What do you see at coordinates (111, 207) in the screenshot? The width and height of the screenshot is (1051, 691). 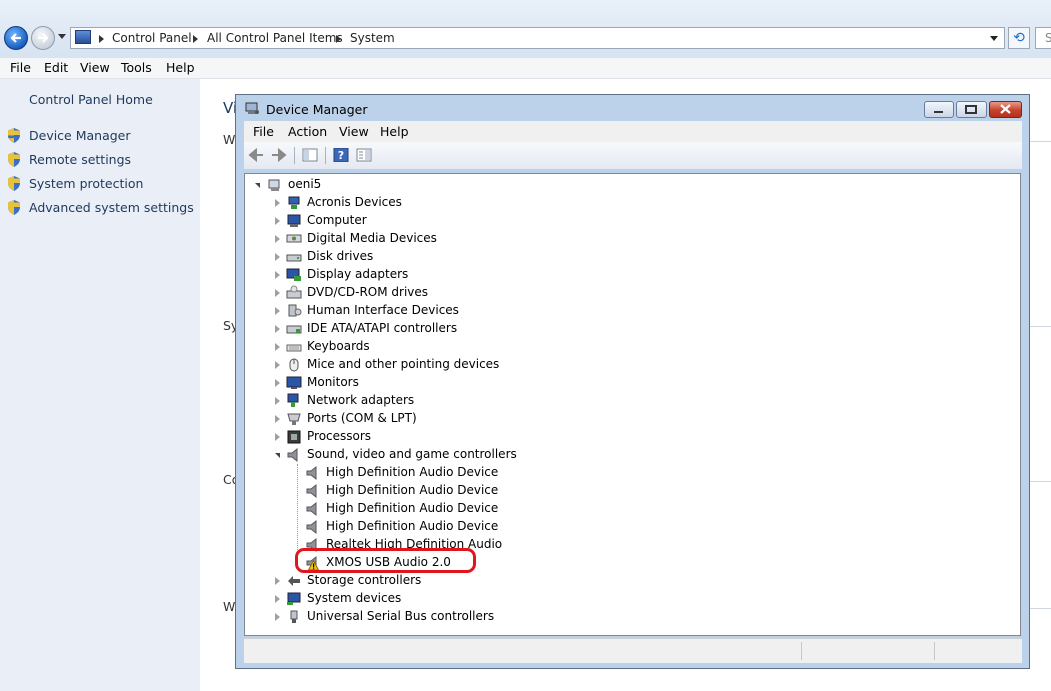 I see `advanced-system-settings-link: Advanced system settings` at bounding box center [111, 207].